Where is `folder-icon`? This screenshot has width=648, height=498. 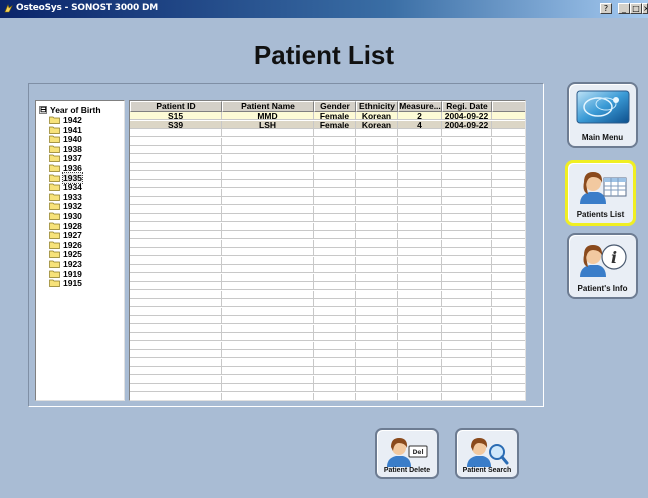
folder-icon is located at coordinates (54, 235).